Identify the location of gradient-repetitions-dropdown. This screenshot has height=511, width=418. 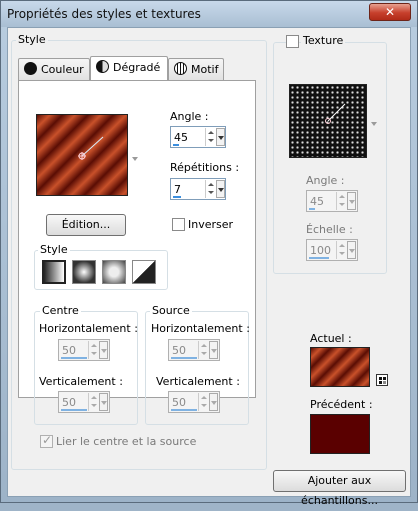
(220, 189).